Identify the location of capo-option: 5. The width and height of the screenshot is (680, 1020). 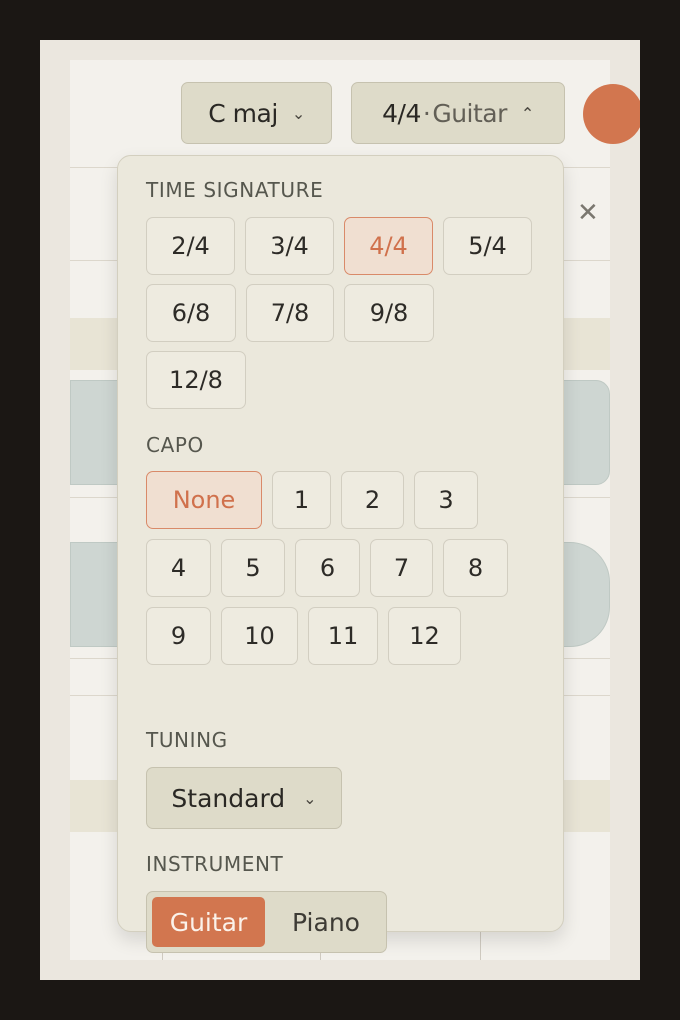
(253, 568).